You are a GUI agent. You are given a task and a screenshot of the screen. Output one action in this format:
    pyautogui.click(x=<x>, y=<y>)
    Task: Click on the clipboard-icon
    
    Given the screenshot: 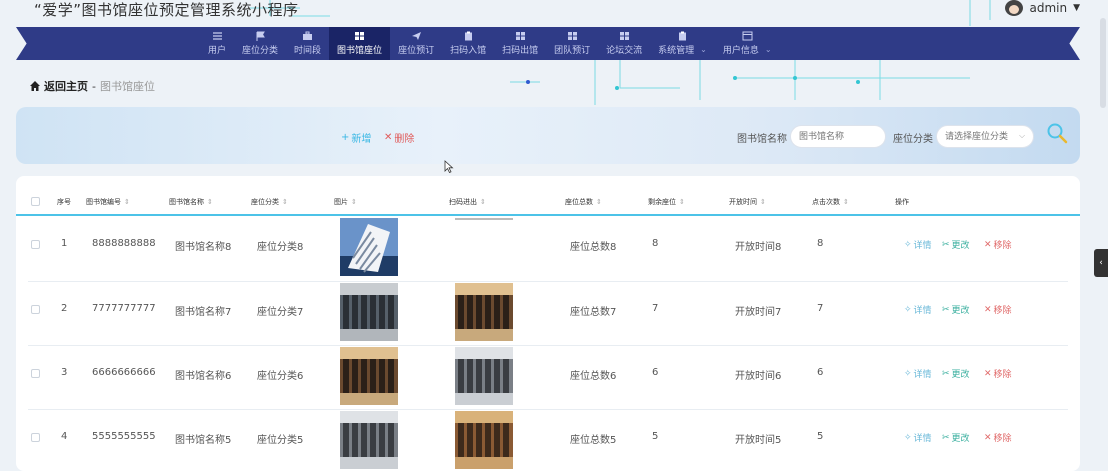 What is the action you would take?
    pyautogui.click(x=682, y=36)
    